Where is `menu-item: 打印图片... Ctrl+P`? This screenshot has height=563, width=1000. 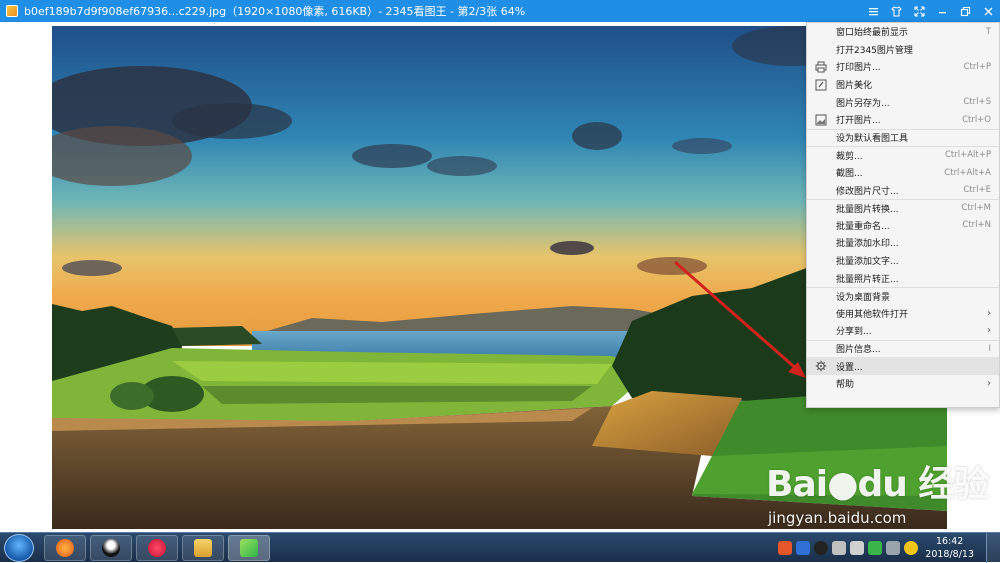 menu-item: 打印图片... Ctrl+P is located at coordinates (903, 67).